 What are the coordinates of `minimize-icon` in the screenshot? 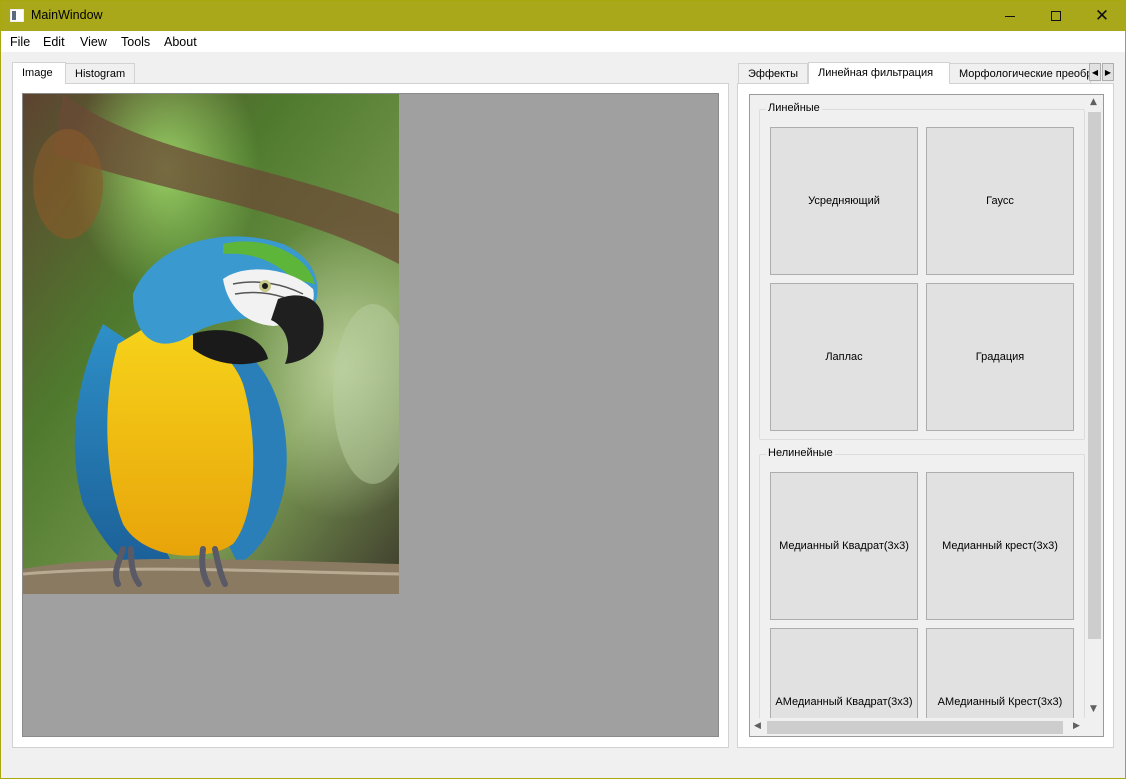 It's located at (1010, 16).